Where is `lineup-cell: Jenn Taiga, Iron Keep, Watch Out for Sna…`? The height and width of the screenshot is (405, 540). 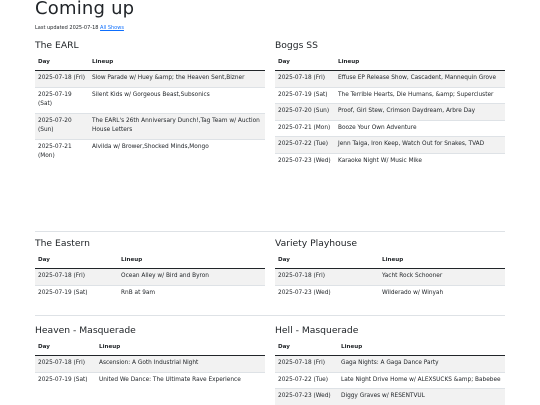 lineup-cell: Jenn Taiga, Iron Keep, Watch Out for Sna… is located at coordinates (420, 144).